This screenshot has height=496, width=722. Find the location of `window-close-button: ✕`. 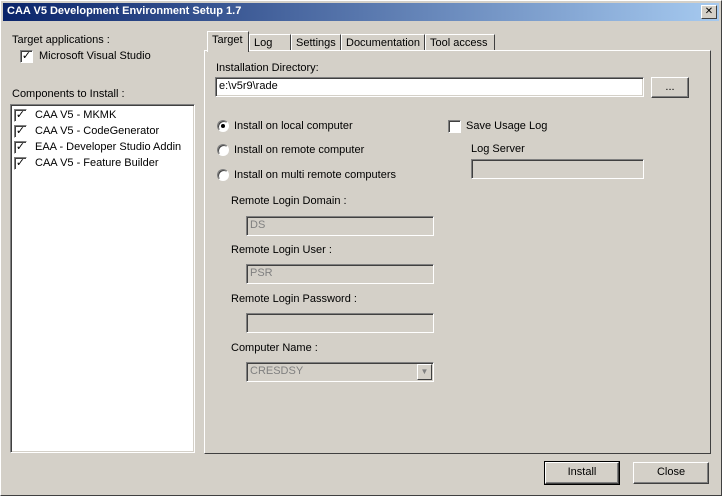

window-close-button: ✕ is located at coordinates (709, 12).